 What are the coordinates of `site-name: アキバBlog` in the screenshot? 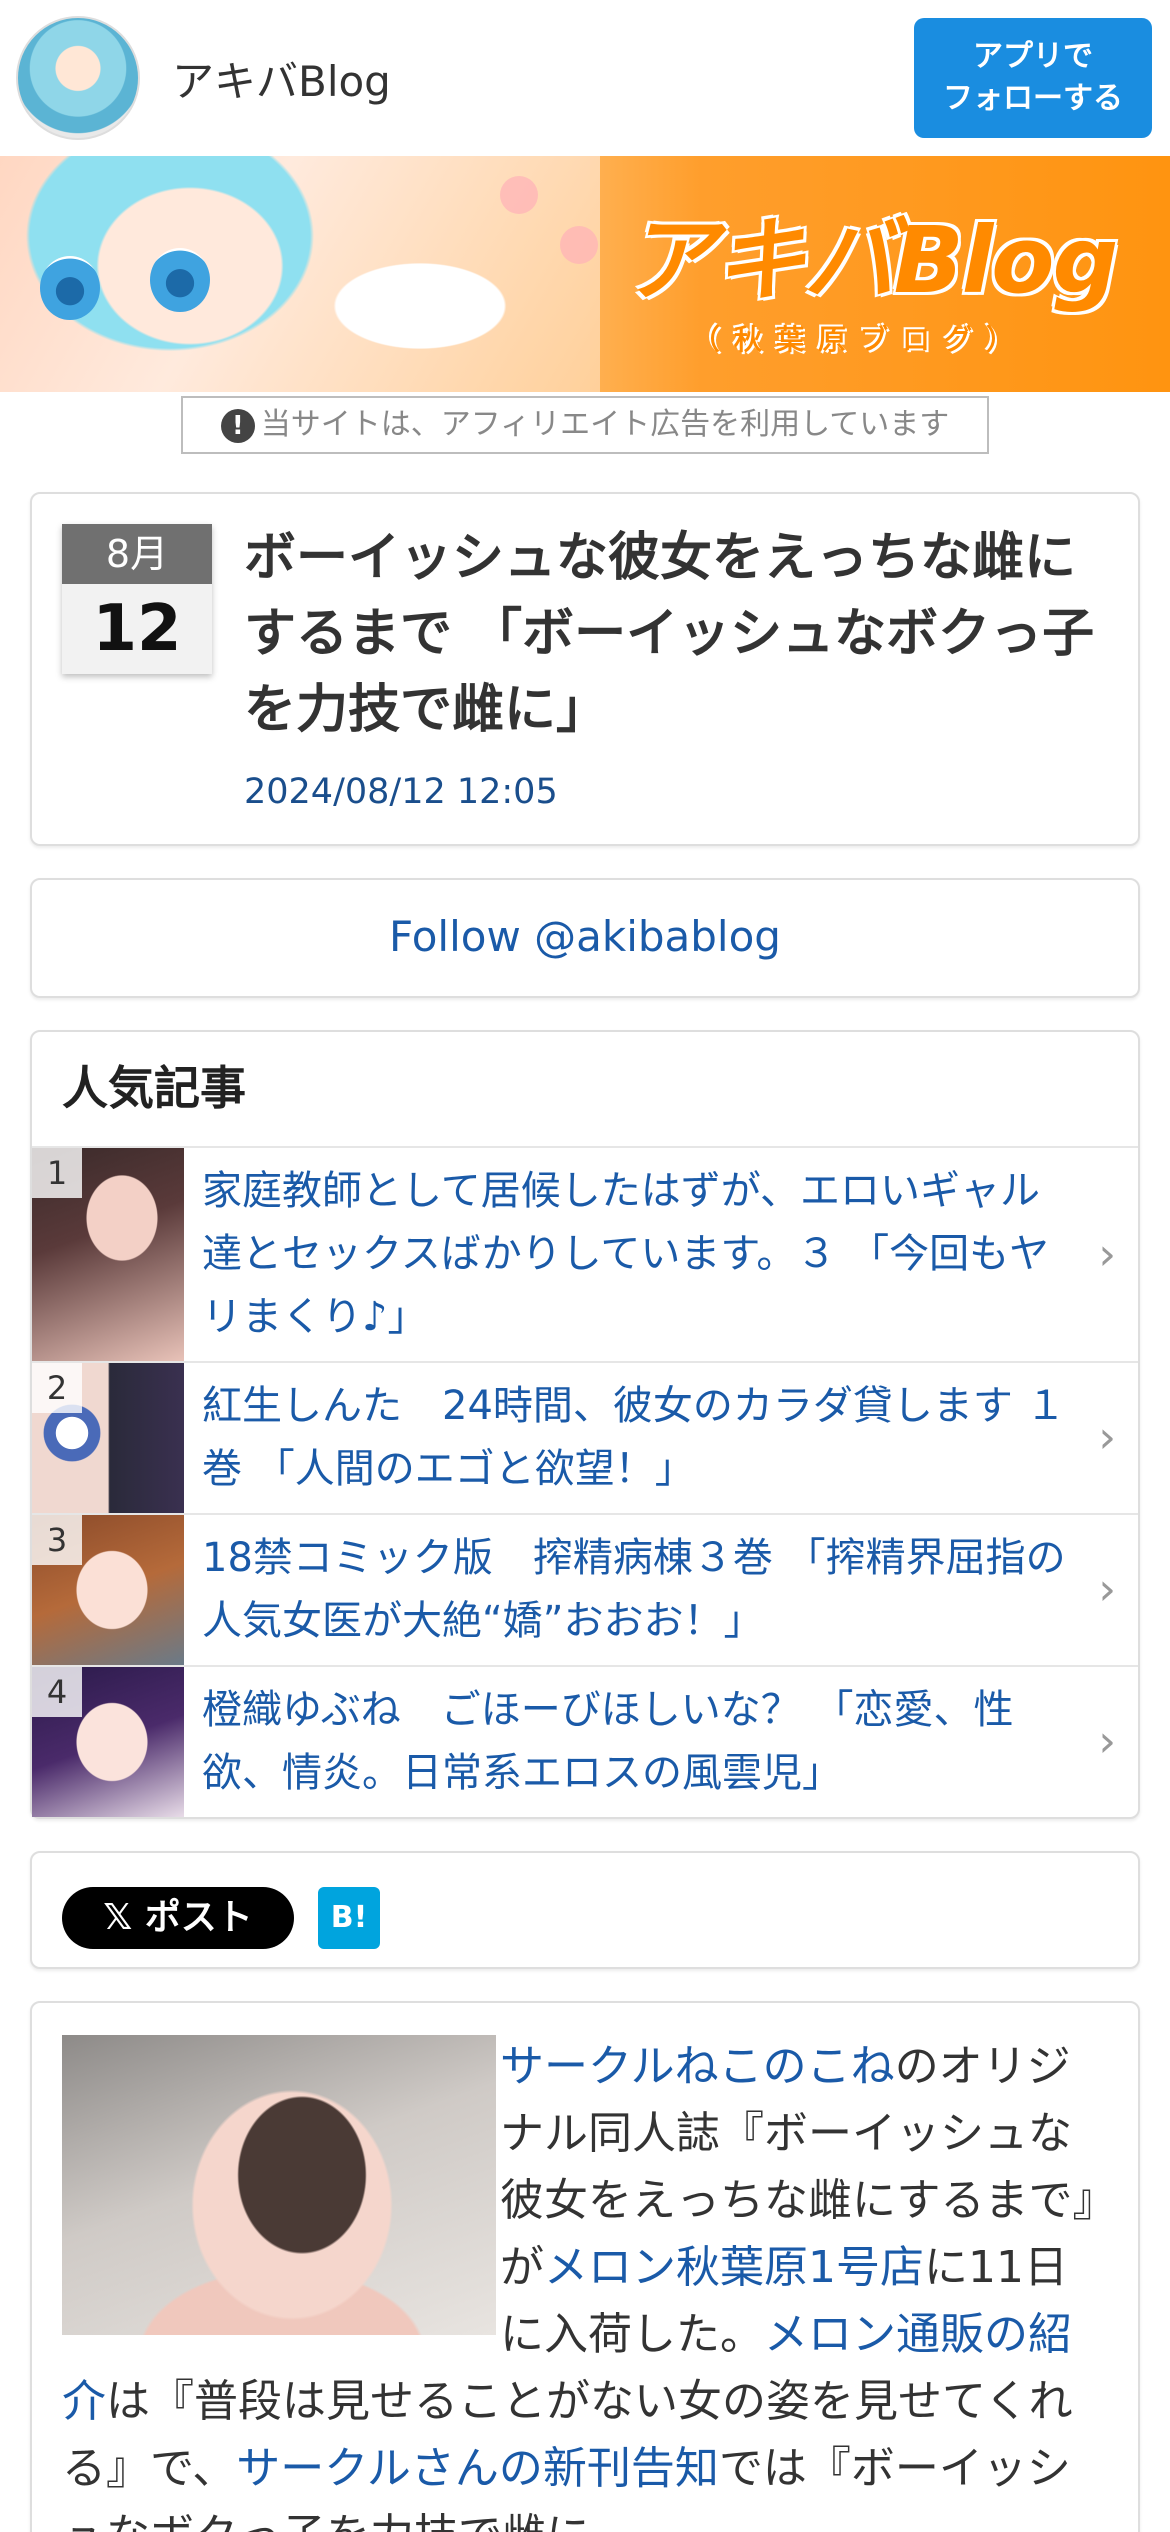 It's located at (281, 78).